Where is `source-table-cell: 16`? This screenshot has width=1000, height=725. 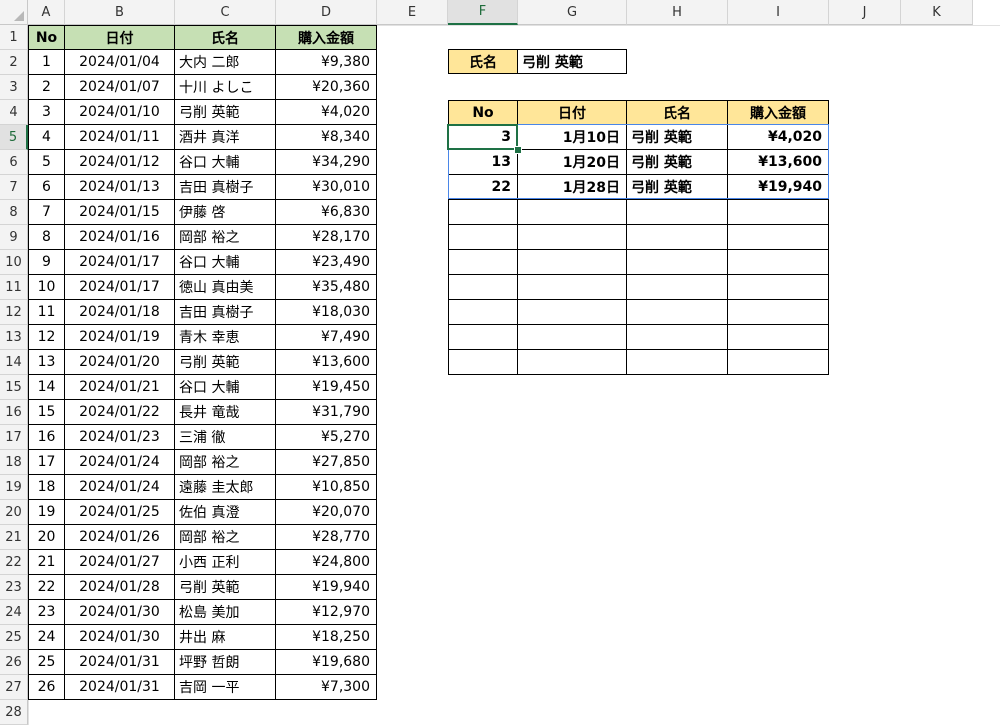
source-table-cell: 16 is located at coordinates (46, 437).